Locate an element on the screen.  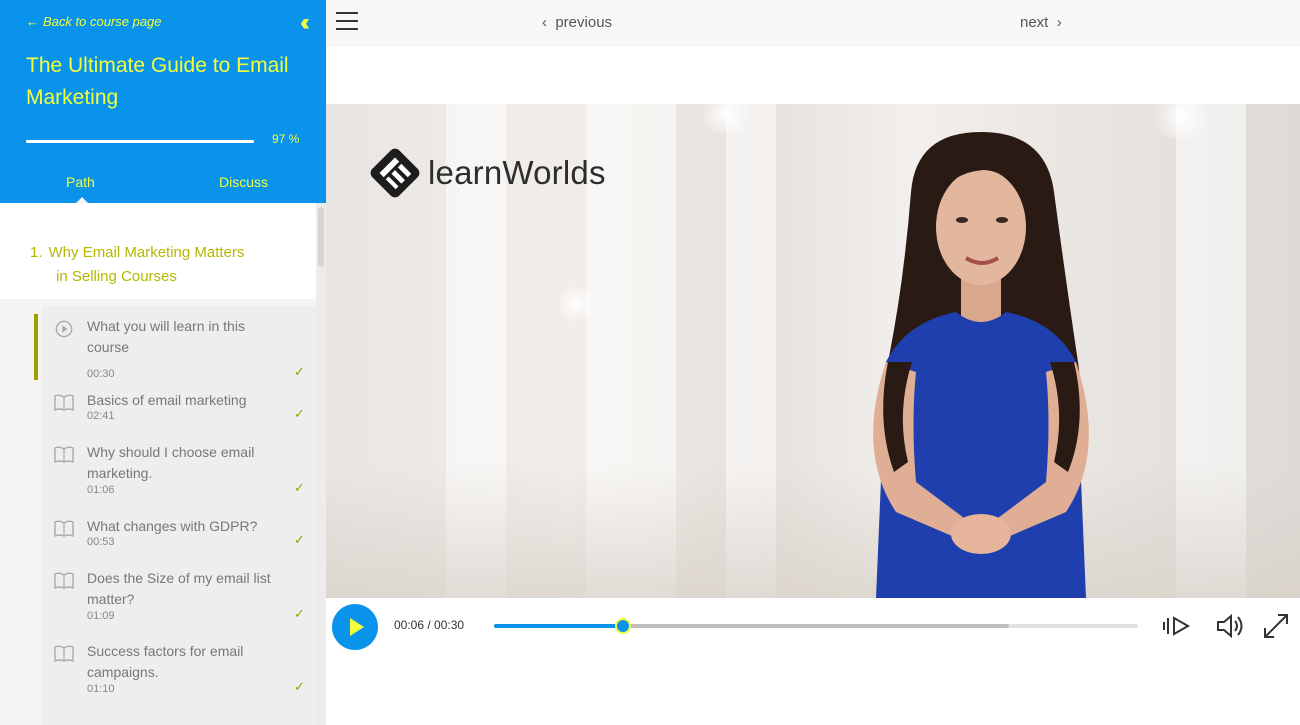
seek-played is located at coordinates (558, 626).